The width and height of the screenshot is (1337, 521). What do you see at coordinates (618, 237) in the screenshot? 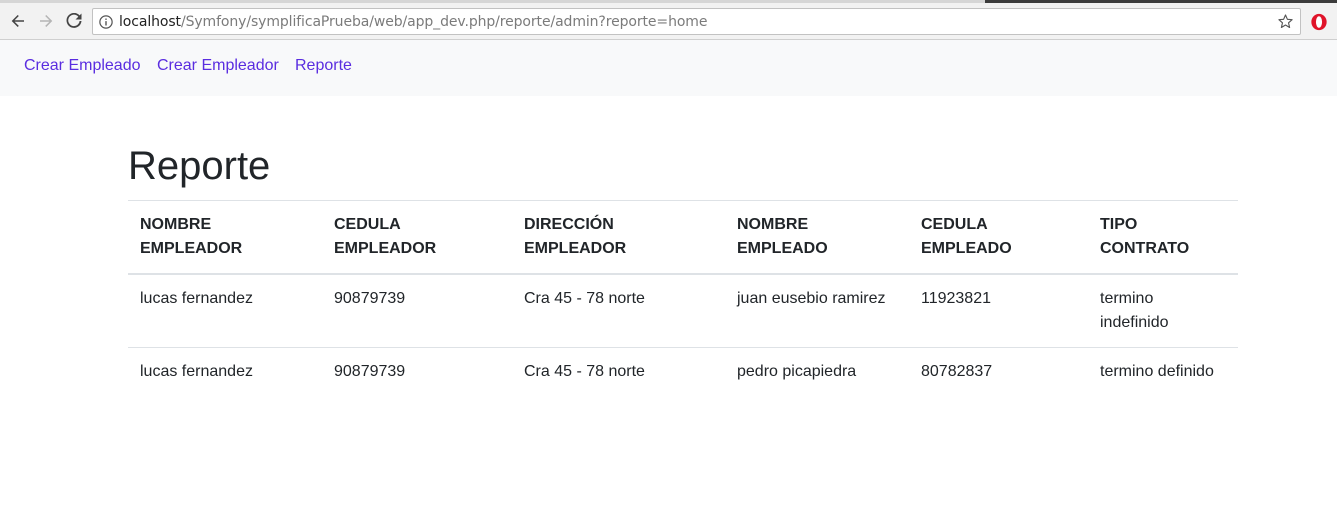
I see `header-direccion-empleador: DIRECCIÓN EMPLEADOR` at bounding box center [618, 237].